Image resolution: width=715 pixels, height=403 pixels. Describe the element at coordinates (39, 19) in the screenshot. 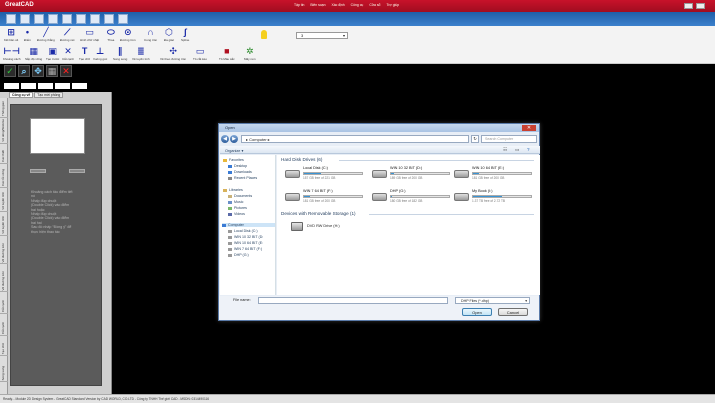

I see `save-icon` at that location.